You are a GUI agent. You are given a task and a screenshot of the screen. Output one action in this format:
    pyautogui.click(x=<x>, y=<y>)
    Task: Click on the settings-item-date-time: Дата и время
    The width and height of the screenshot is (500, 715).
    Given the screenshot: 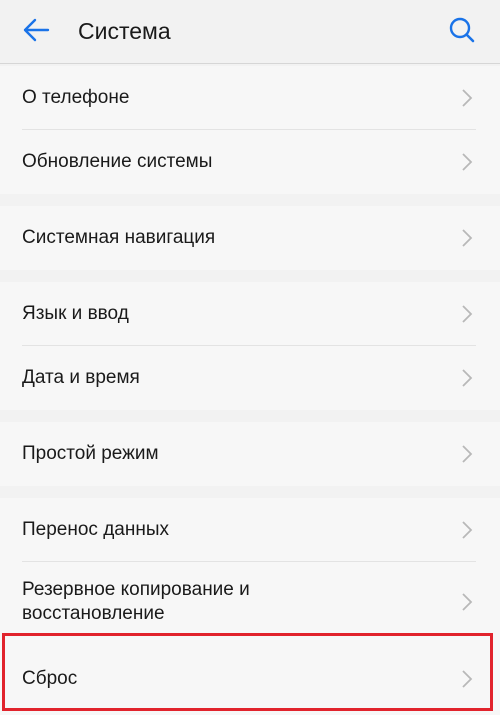 What is the action you would take?
    pyautogui.click(x=250, y=378)
    